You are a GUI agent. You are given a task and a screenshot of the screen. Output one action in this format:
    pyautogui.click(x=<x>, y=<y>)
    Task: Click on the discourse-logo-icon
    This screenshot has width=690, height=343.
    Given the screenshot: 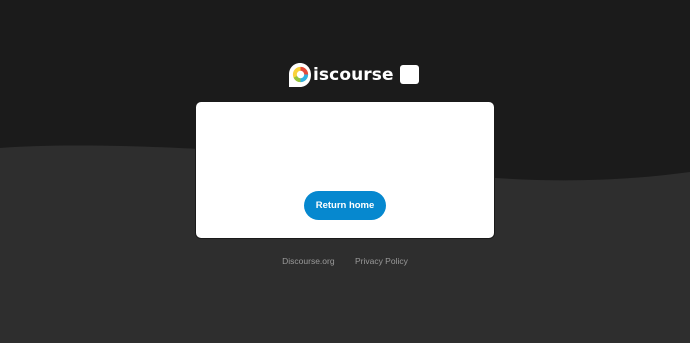 What is the action you would take?
    pyautogui.click(x=300, y=74)
    